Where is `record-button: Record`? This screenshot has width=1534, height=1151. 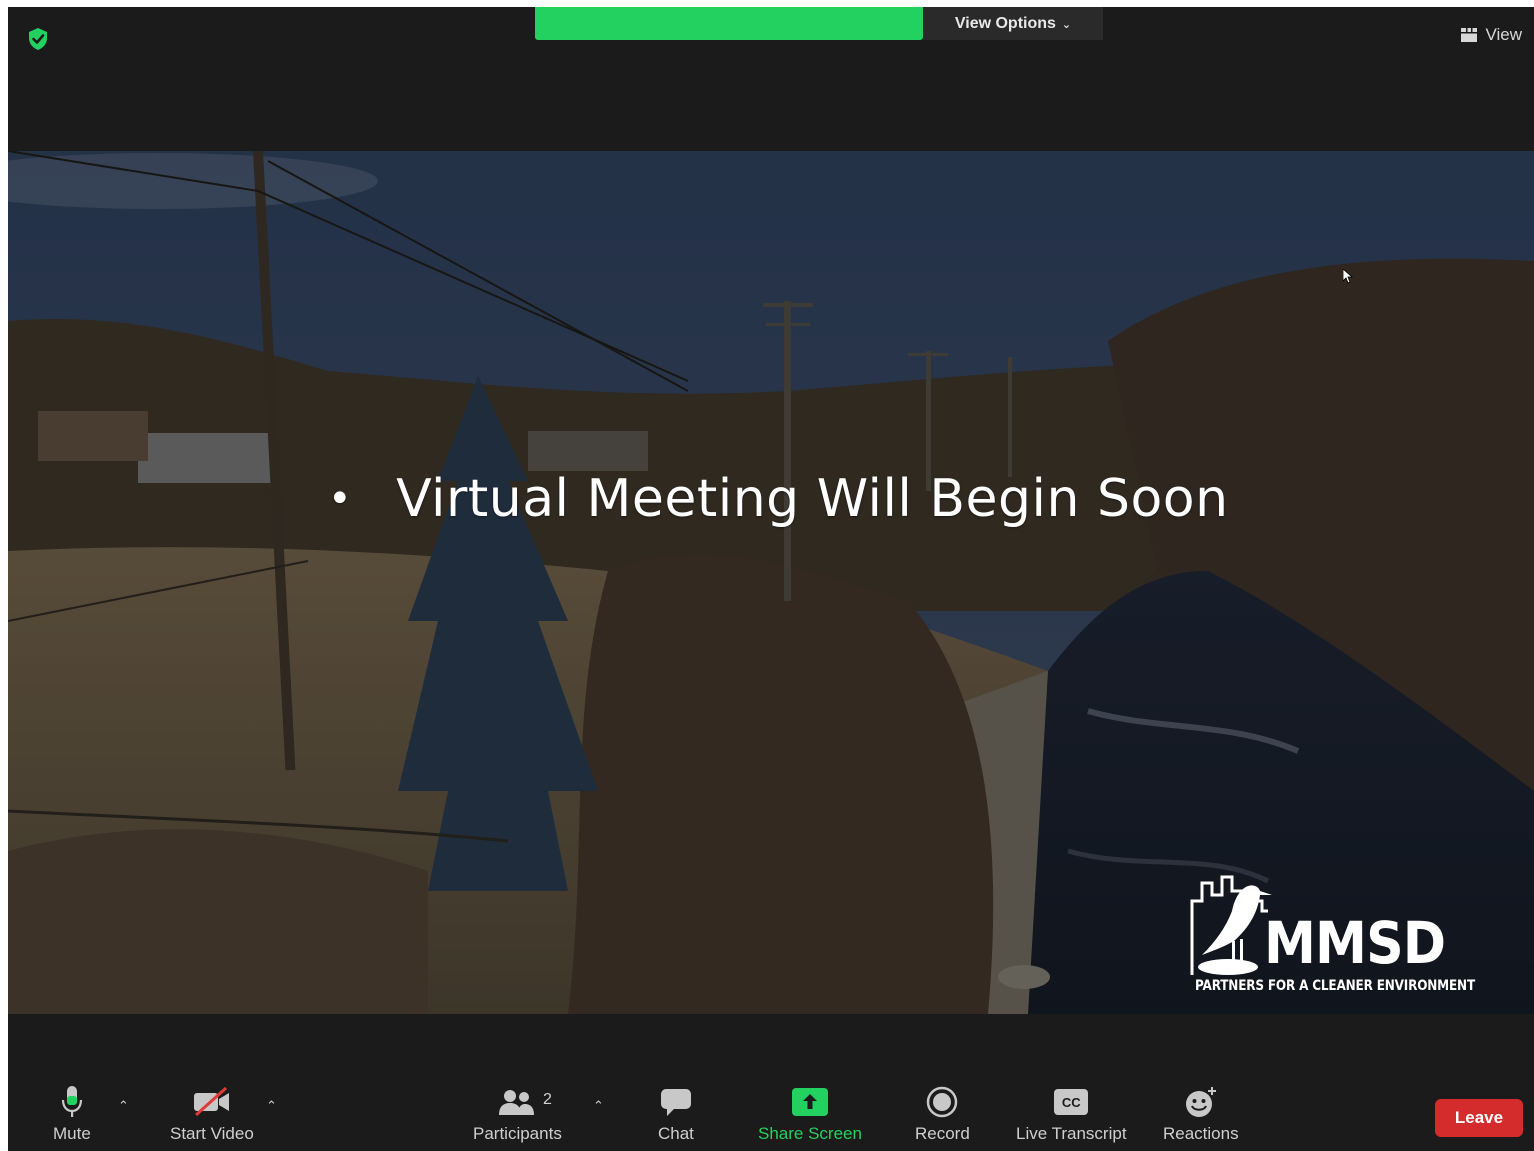 record-button: Record is located at coordinates (942, 1114).